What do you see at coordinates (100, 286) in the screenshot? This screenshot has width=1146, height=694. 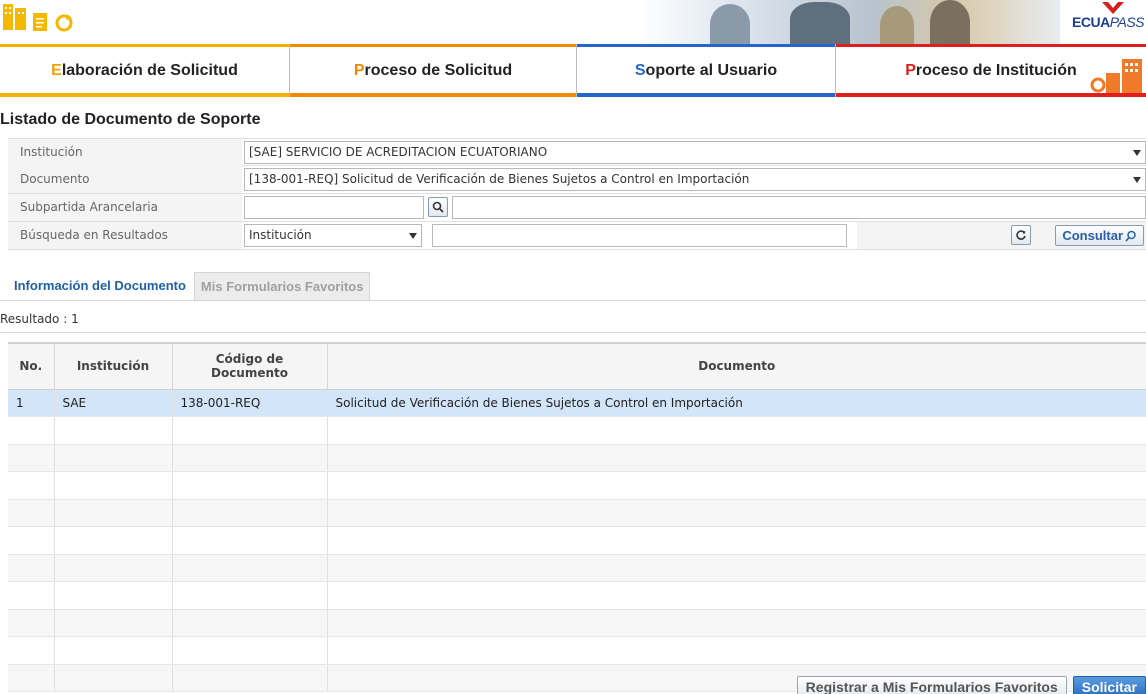 I see `tab-informacion-documento: Información del Documento` at bounding box center [100, 286].